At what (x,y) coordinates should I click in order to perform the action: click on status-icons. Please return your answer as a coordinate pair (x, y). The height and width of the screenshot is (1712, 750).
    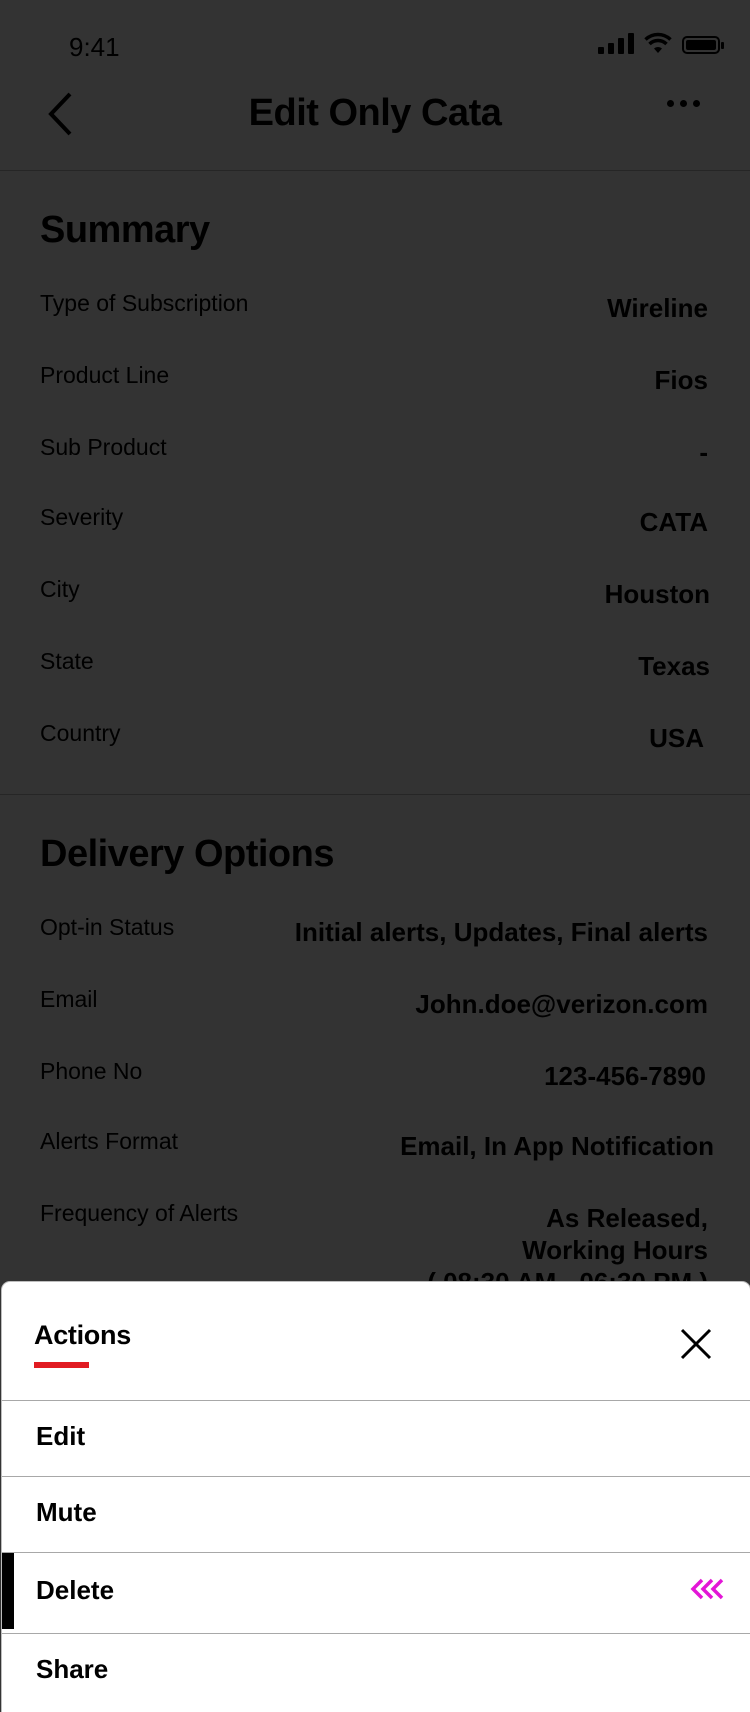
    Looking at the image, I should click on (661, 43).